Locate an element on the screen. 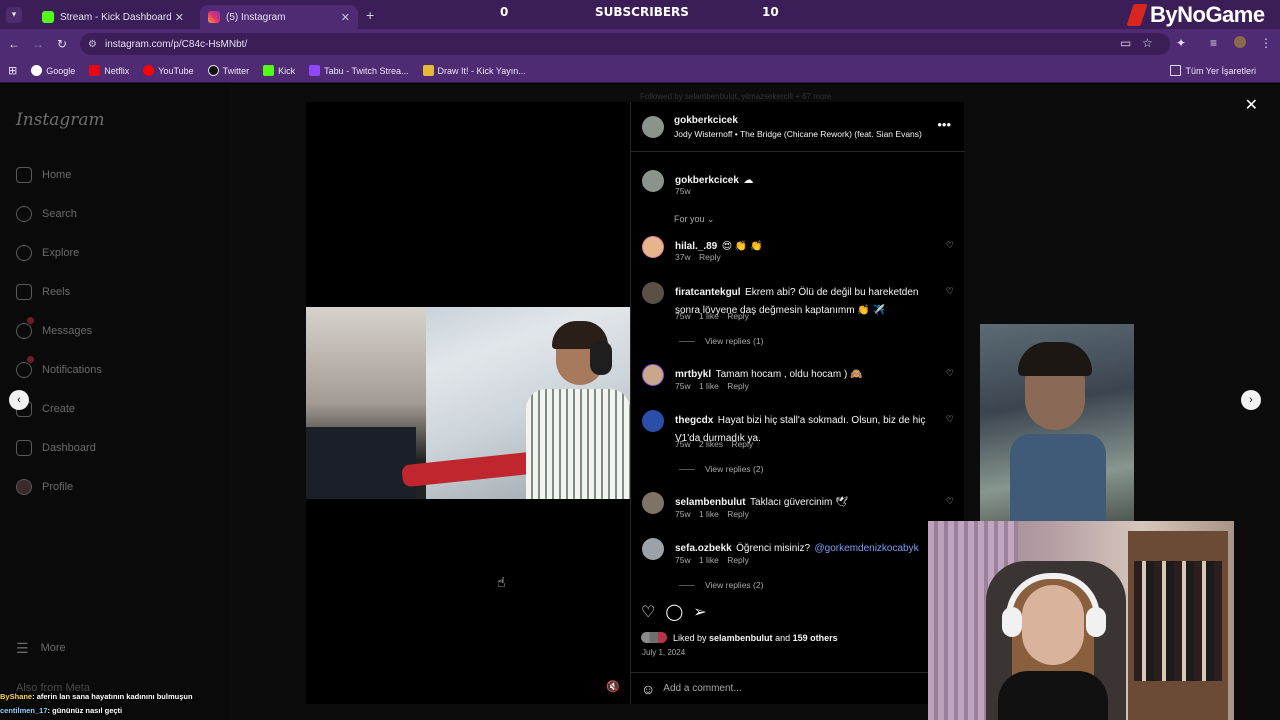  apps-grid-icon: ⊞ is located at coordinates (12, 70).